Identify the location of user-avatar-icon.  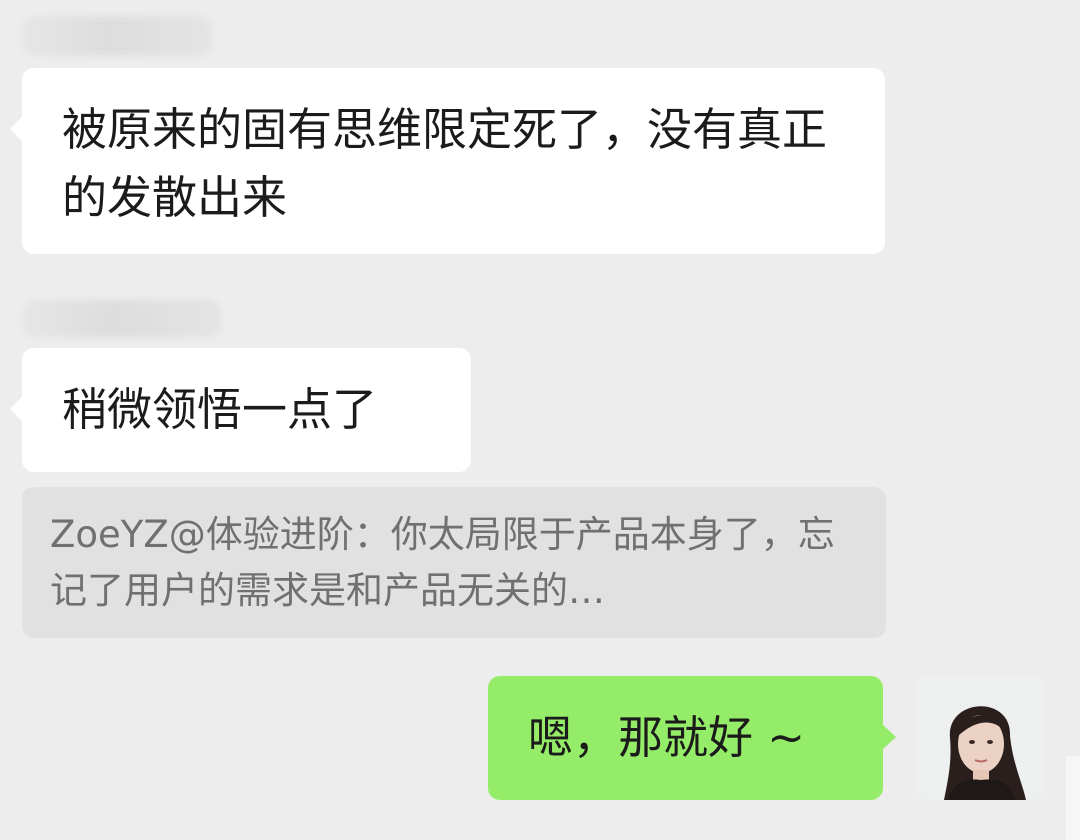
(980, 738).